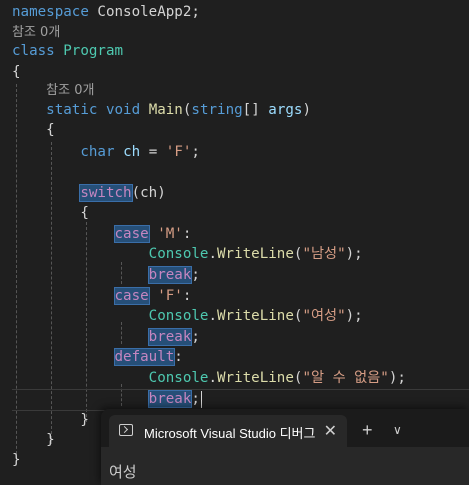  I want to click on code-line: switch(ch), so click(89, 193).